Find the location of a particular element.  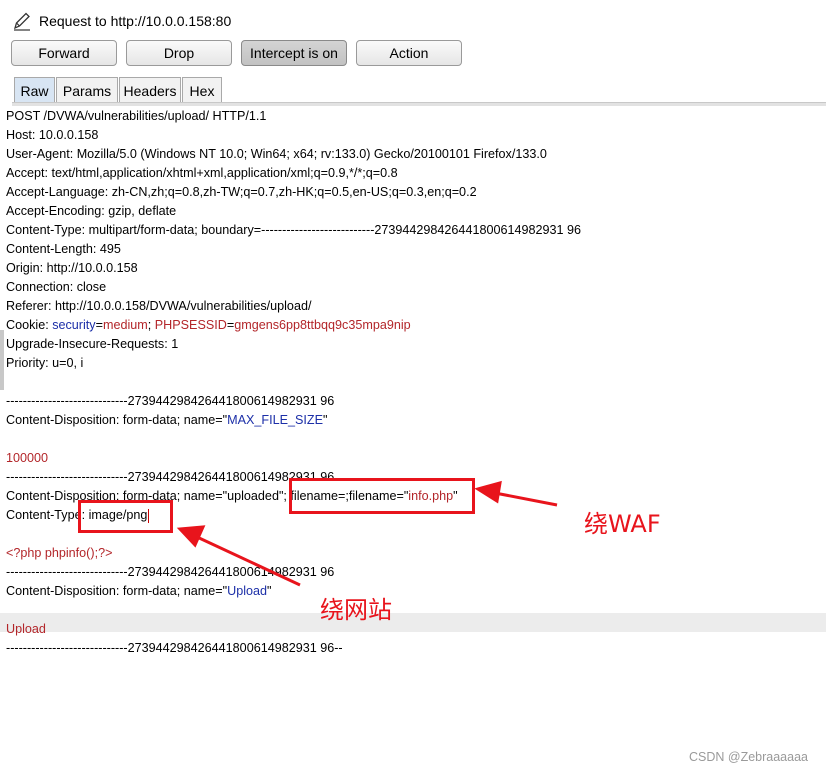

part1-name: MAX_FILE_SIZE is located at coordinates (275, 420).